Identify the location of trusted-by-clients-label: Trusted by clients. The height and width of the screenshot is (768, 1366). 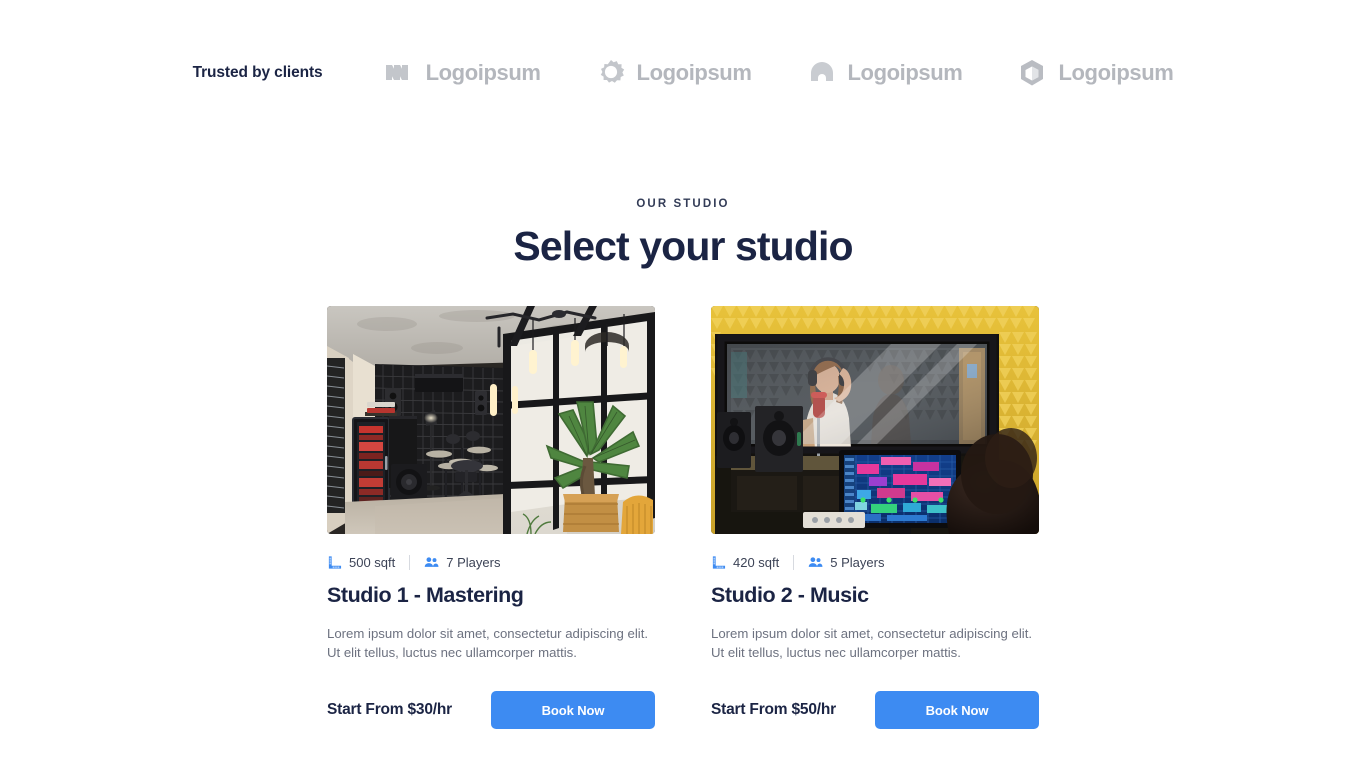
(257, 72).